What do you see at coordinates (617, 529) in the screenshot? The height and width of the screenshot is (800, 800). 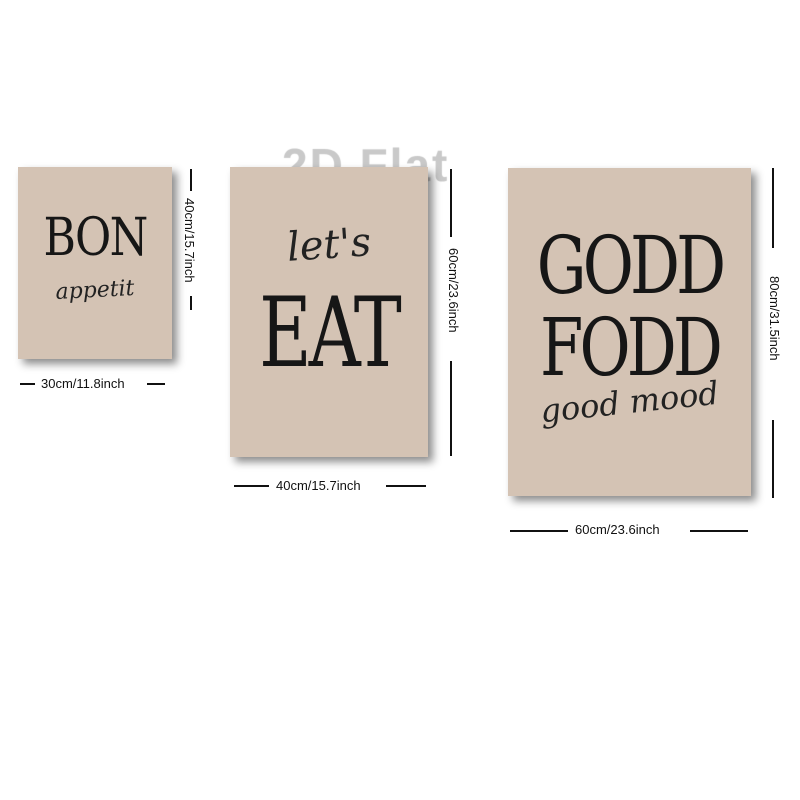 I see `width-label: 60cm/23.6inch` at bounding box center [617, 529].